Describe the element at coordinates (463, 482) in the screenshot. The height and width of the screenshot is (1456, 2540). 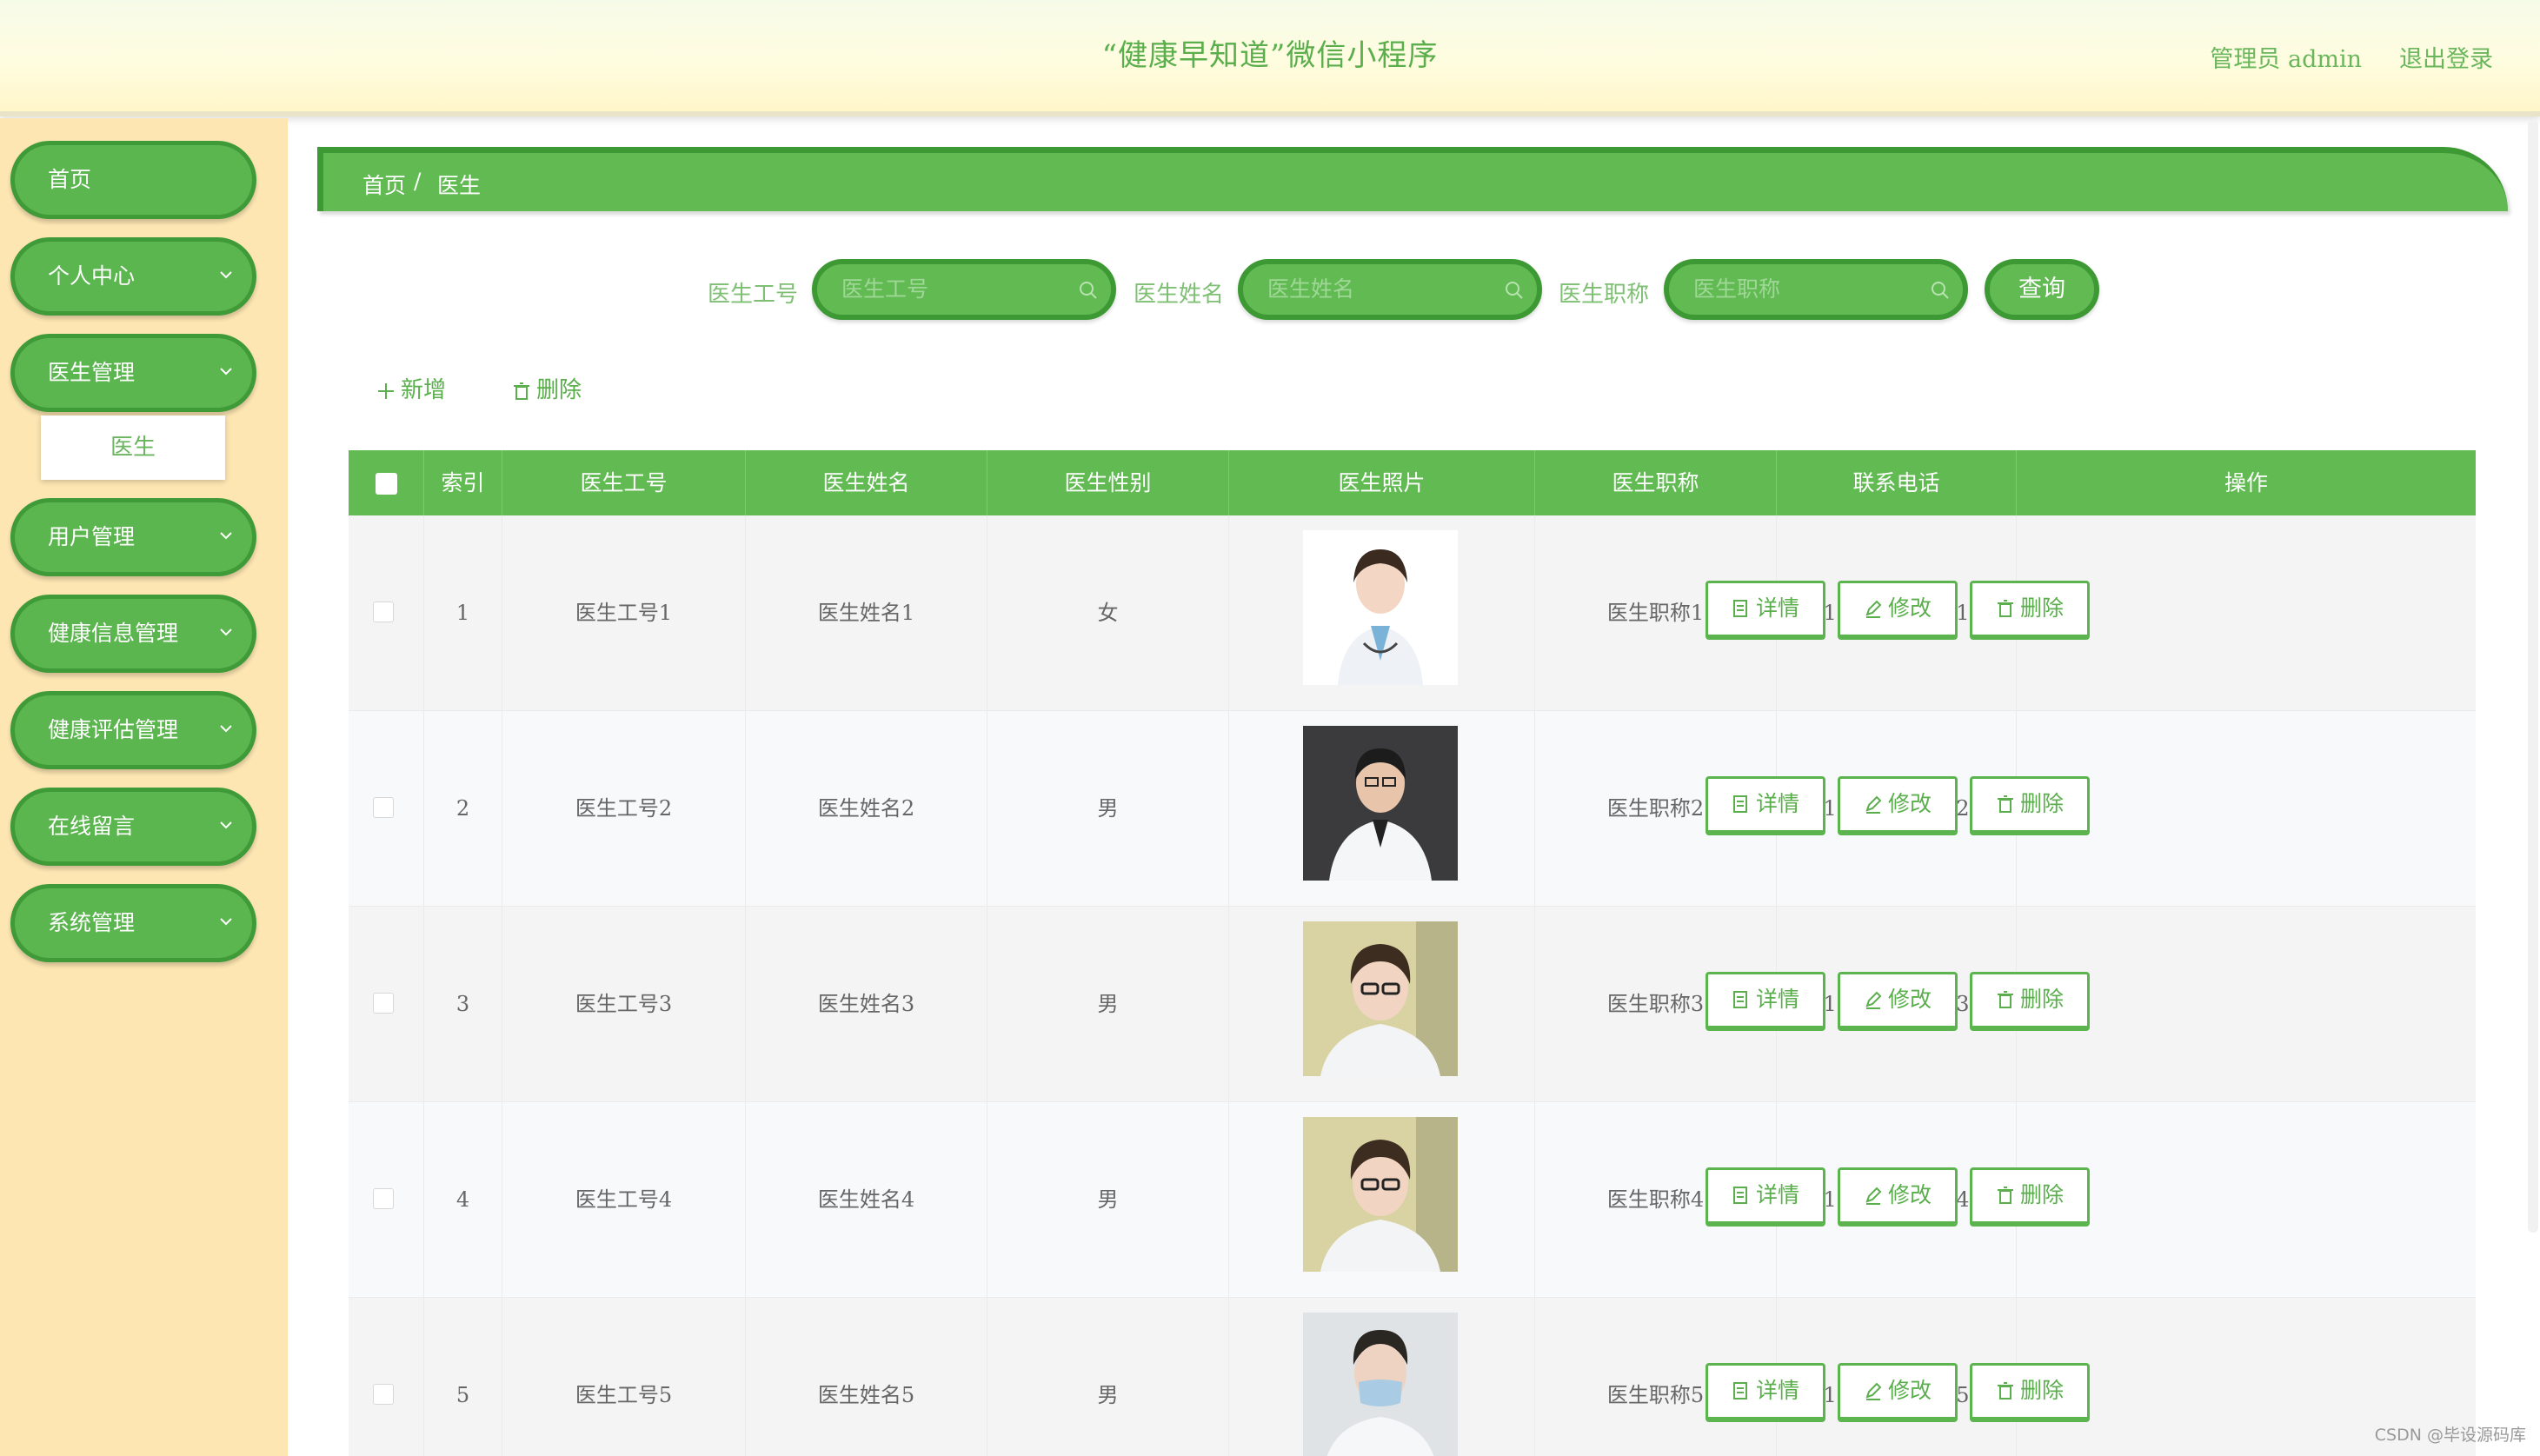
I see `column-header: 索引` at that location.